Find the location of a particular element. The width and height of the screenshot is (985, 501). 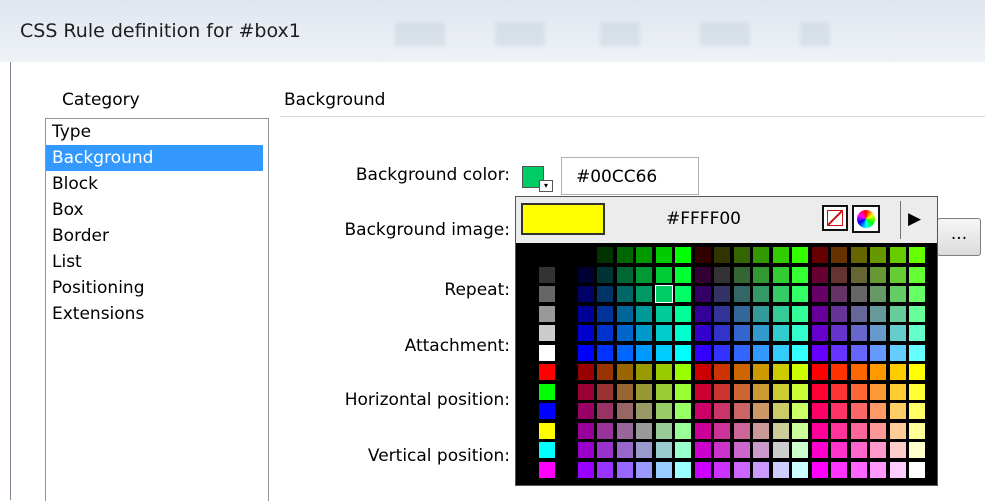

category-item-background: Background is located at coordinates (154, 158).